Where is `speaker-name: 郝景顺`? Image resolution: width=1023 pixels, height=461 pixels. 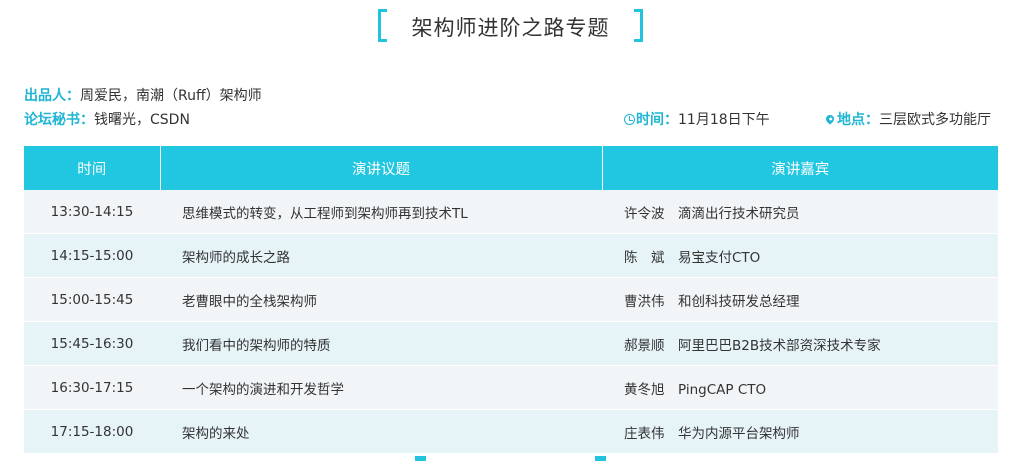 speaker-name: 郝景顺 is located at coordinates (644, 345).